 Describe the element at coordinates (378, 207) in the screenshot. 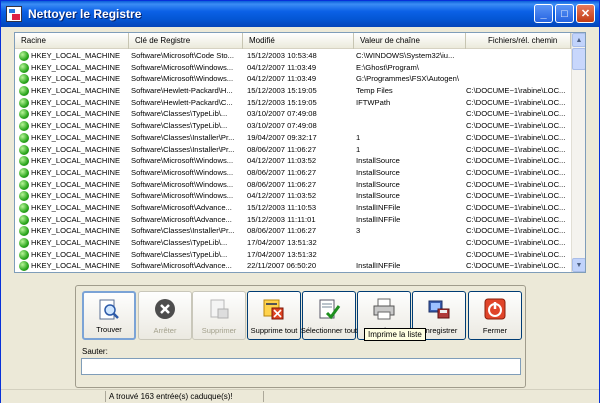

I see `cell-string-value: InstallINFFile` at that location.